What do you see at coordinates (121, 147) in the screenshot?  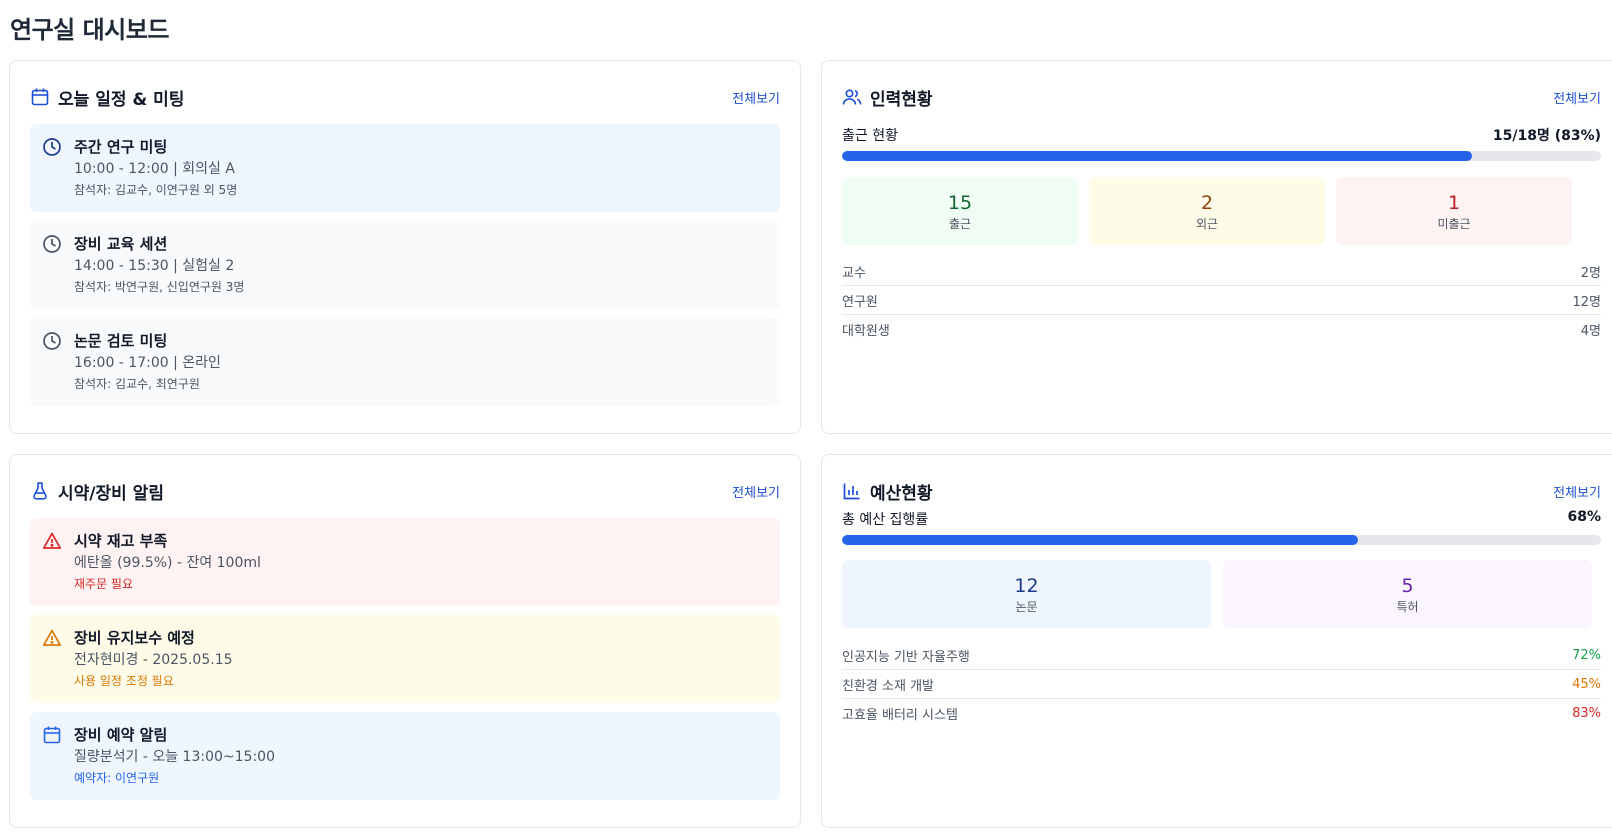 I see `schedule-item-title: 주간 연구 미팅` at bounding box center [121, 147].